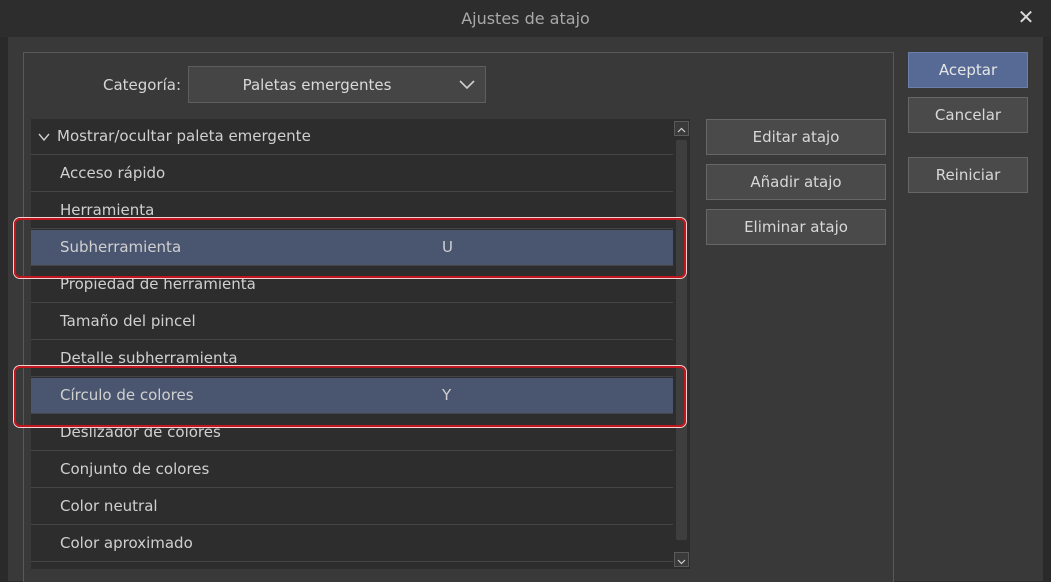  Describe the element at coordinates (352, 507) in the screenshot. I see `list-item: Color neutral` at that location.